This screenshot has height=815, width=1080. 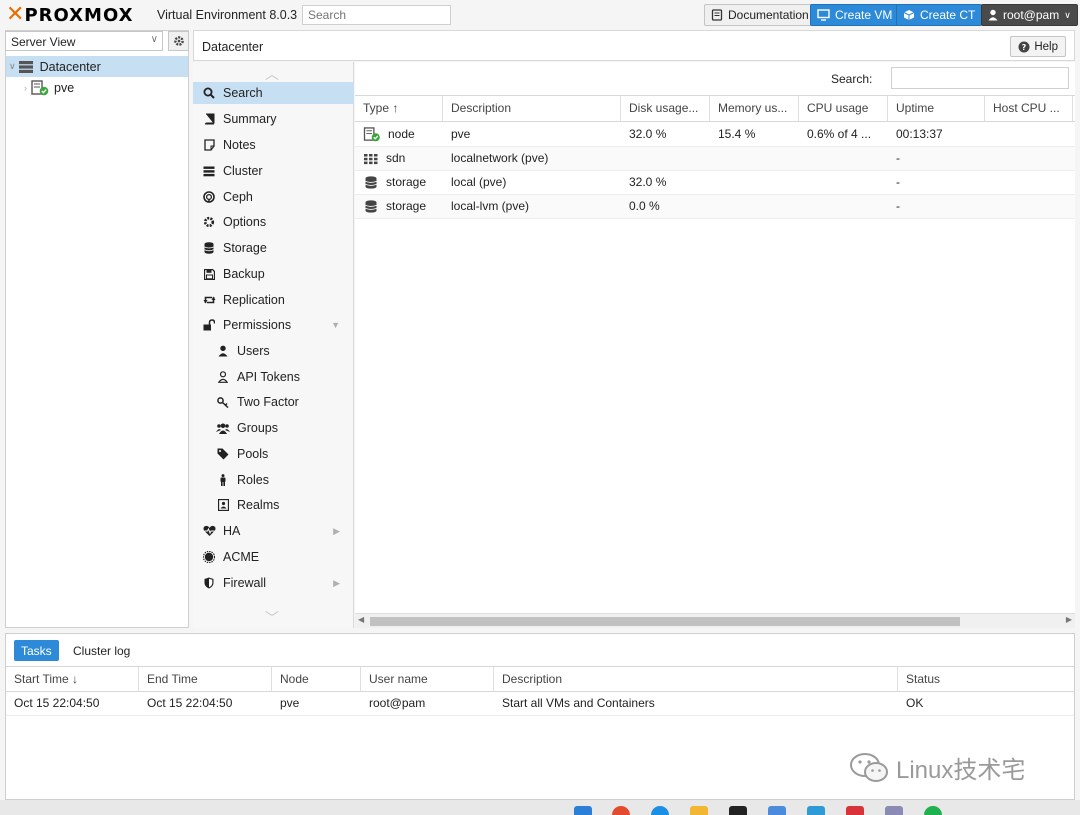 I want to click on nav-item-label: API Tokens, so click(x=269, y=377).